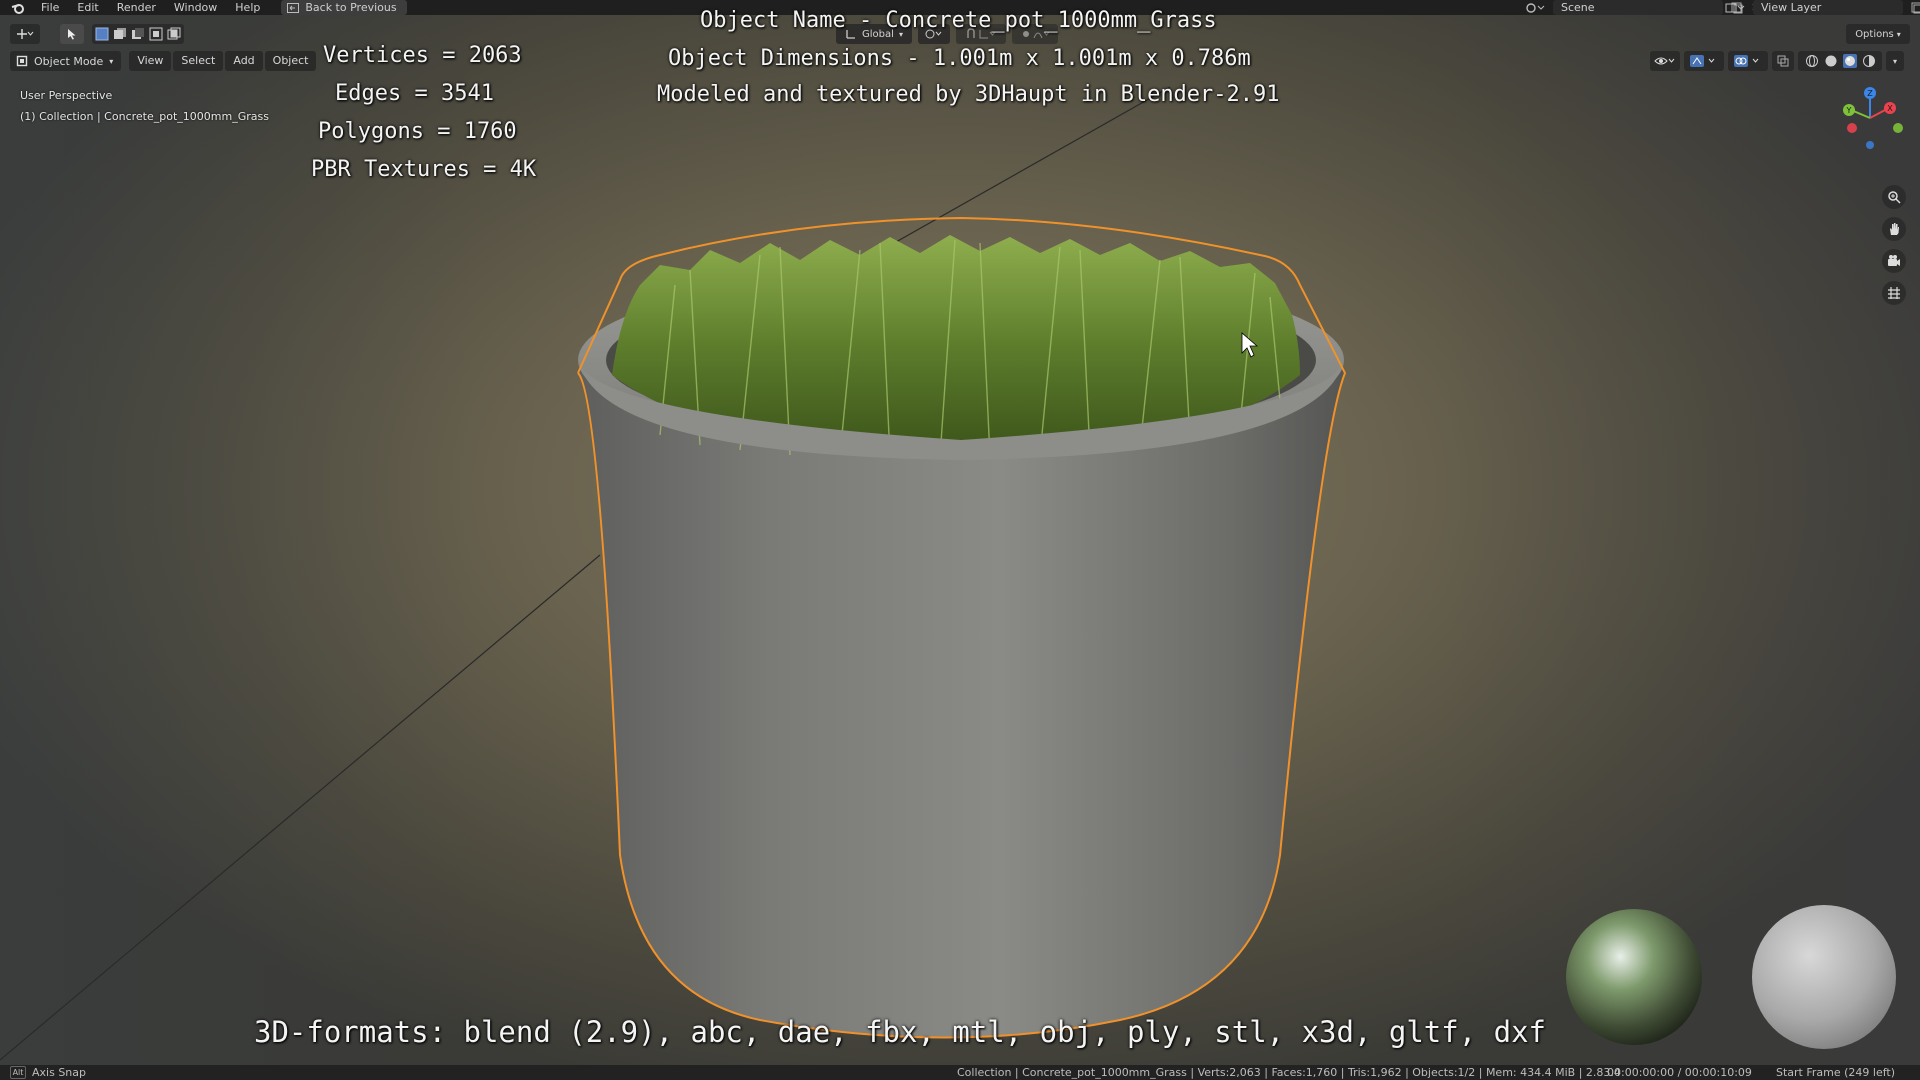 The width and height of the screenshot is (1920, 1080). I want to click on scene-icon, so click(1535, 8).